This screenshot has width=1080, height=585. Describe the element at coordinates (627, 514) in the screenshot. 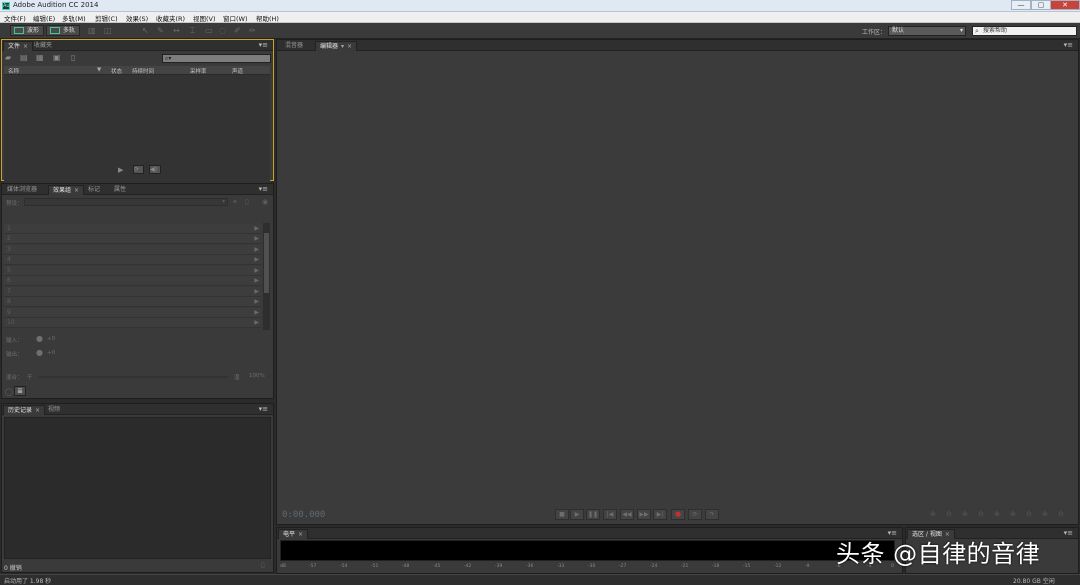

I see `rewind-button: ◀◀` at that location.